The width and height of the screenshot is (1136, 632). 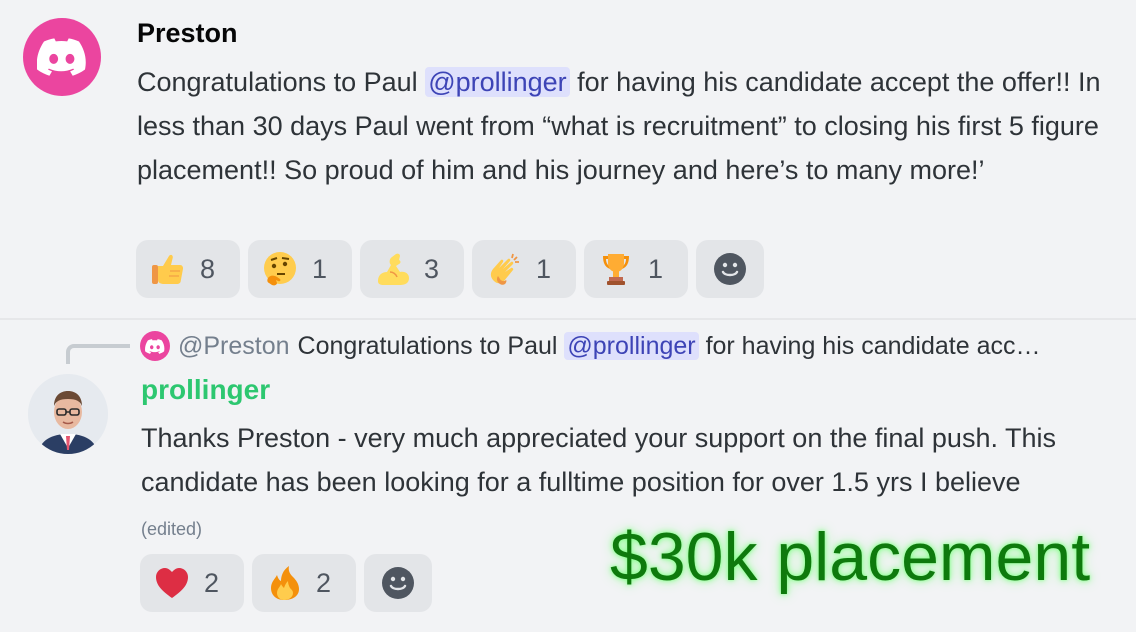 I want to click on reaction-bar: 8 1 3 1 1, so click(x=450, y=269).